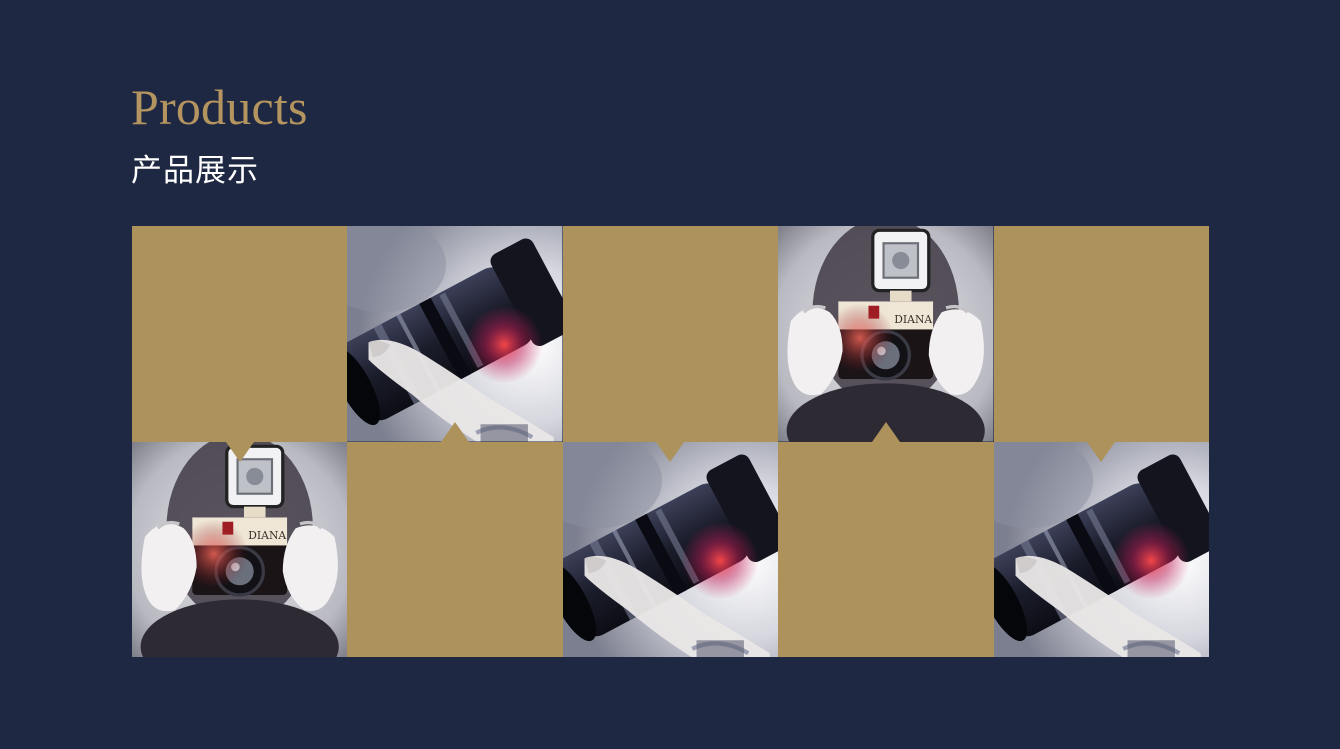  I want to click on page-subtitle: 产品展示, so click(195, 171).